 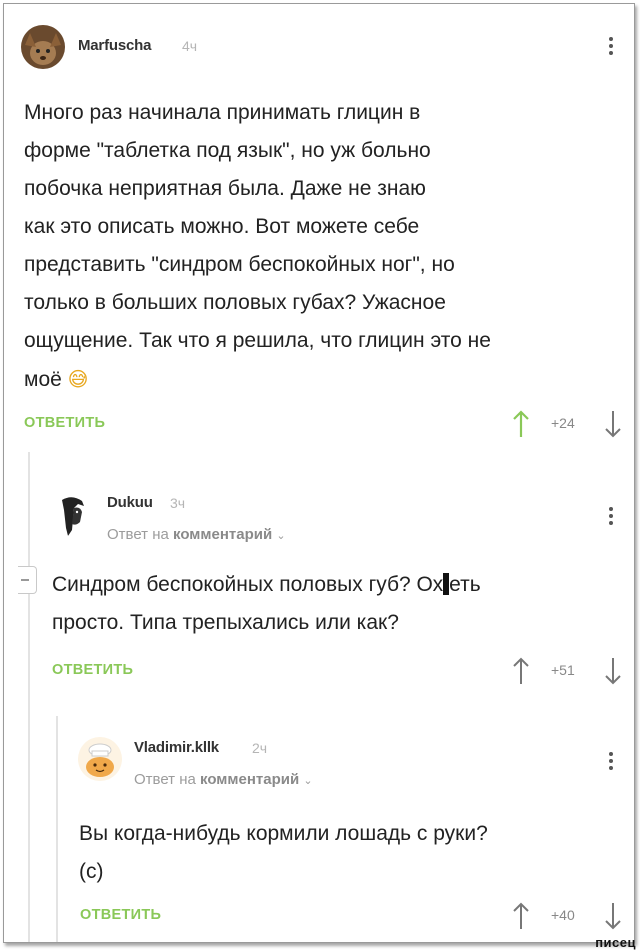 What do you see at coordinates (222, 112) in the screenshot?
I see `text-line: Много раз начинала принимать глицин в` at bounding box center [222, 112].